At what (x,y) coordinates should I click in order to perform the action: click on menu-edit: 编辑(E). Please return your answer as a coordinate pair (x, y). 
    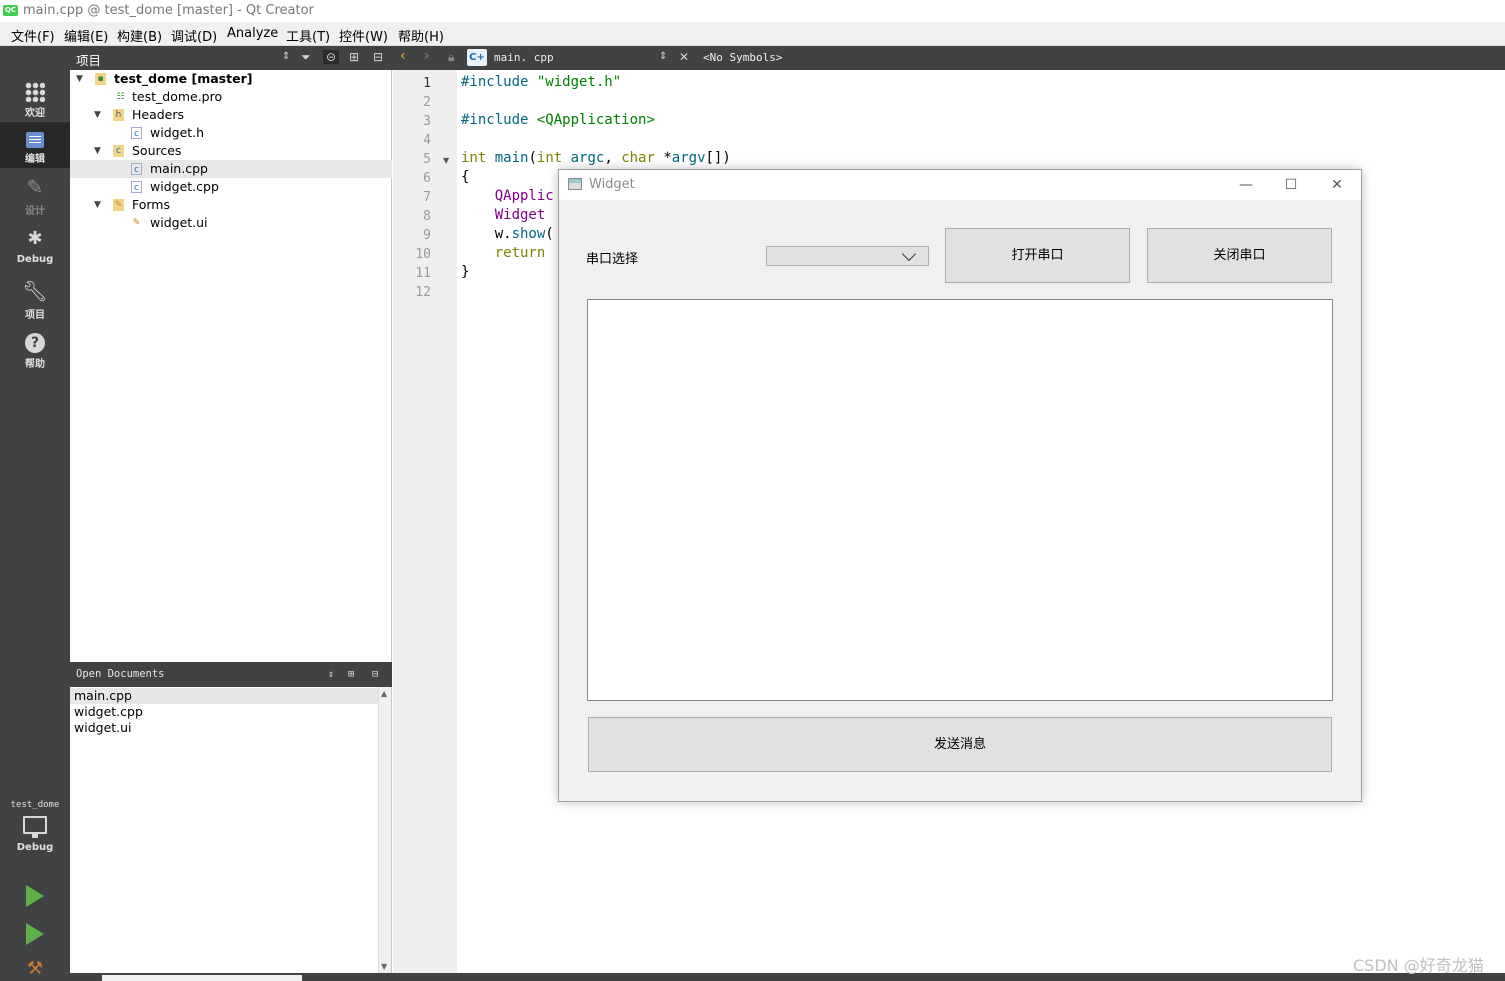
    Looking at the image, I should click on (86, 35).